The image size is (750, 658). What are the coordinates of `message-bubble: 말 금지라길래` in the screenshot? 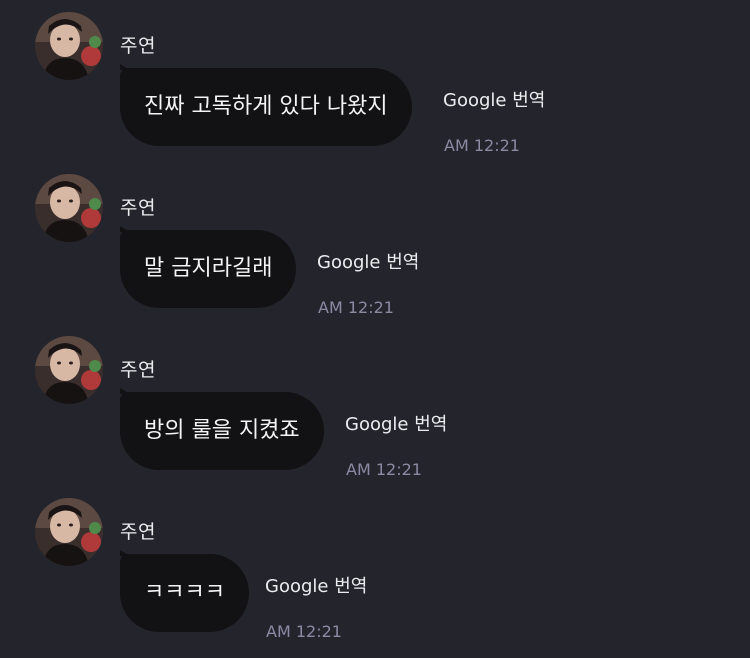 It's located at (208, 269).